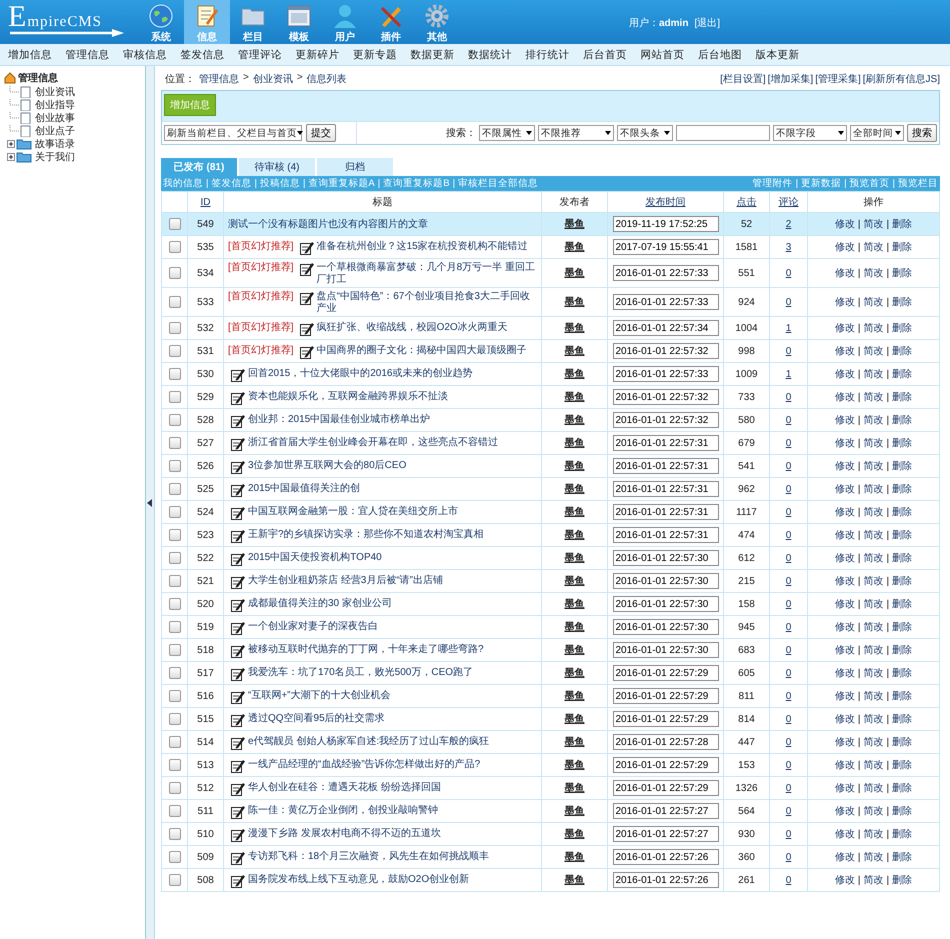 This screenshot has width=950, height=939. Describe the element at coordinates (810, 133) in the screenshot. I see `field-select: 不限字段` at that location.